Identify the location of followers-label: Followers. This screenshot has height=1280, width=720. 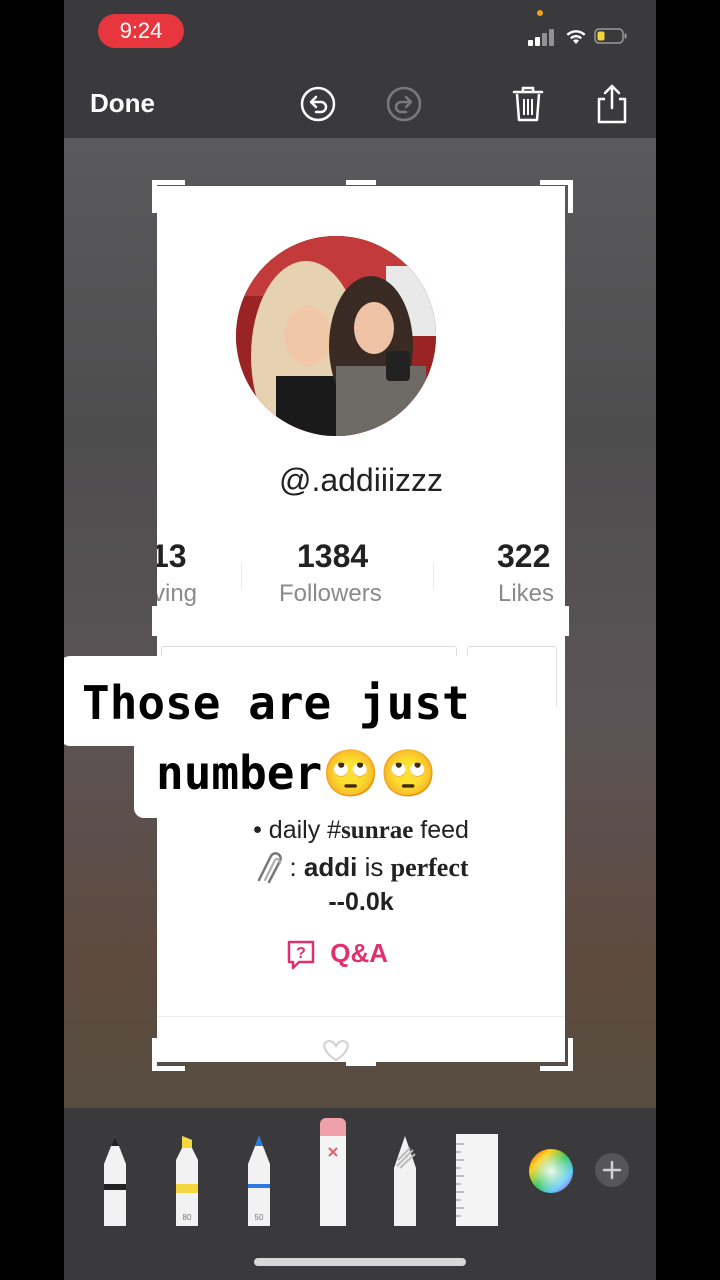
(330, 593).